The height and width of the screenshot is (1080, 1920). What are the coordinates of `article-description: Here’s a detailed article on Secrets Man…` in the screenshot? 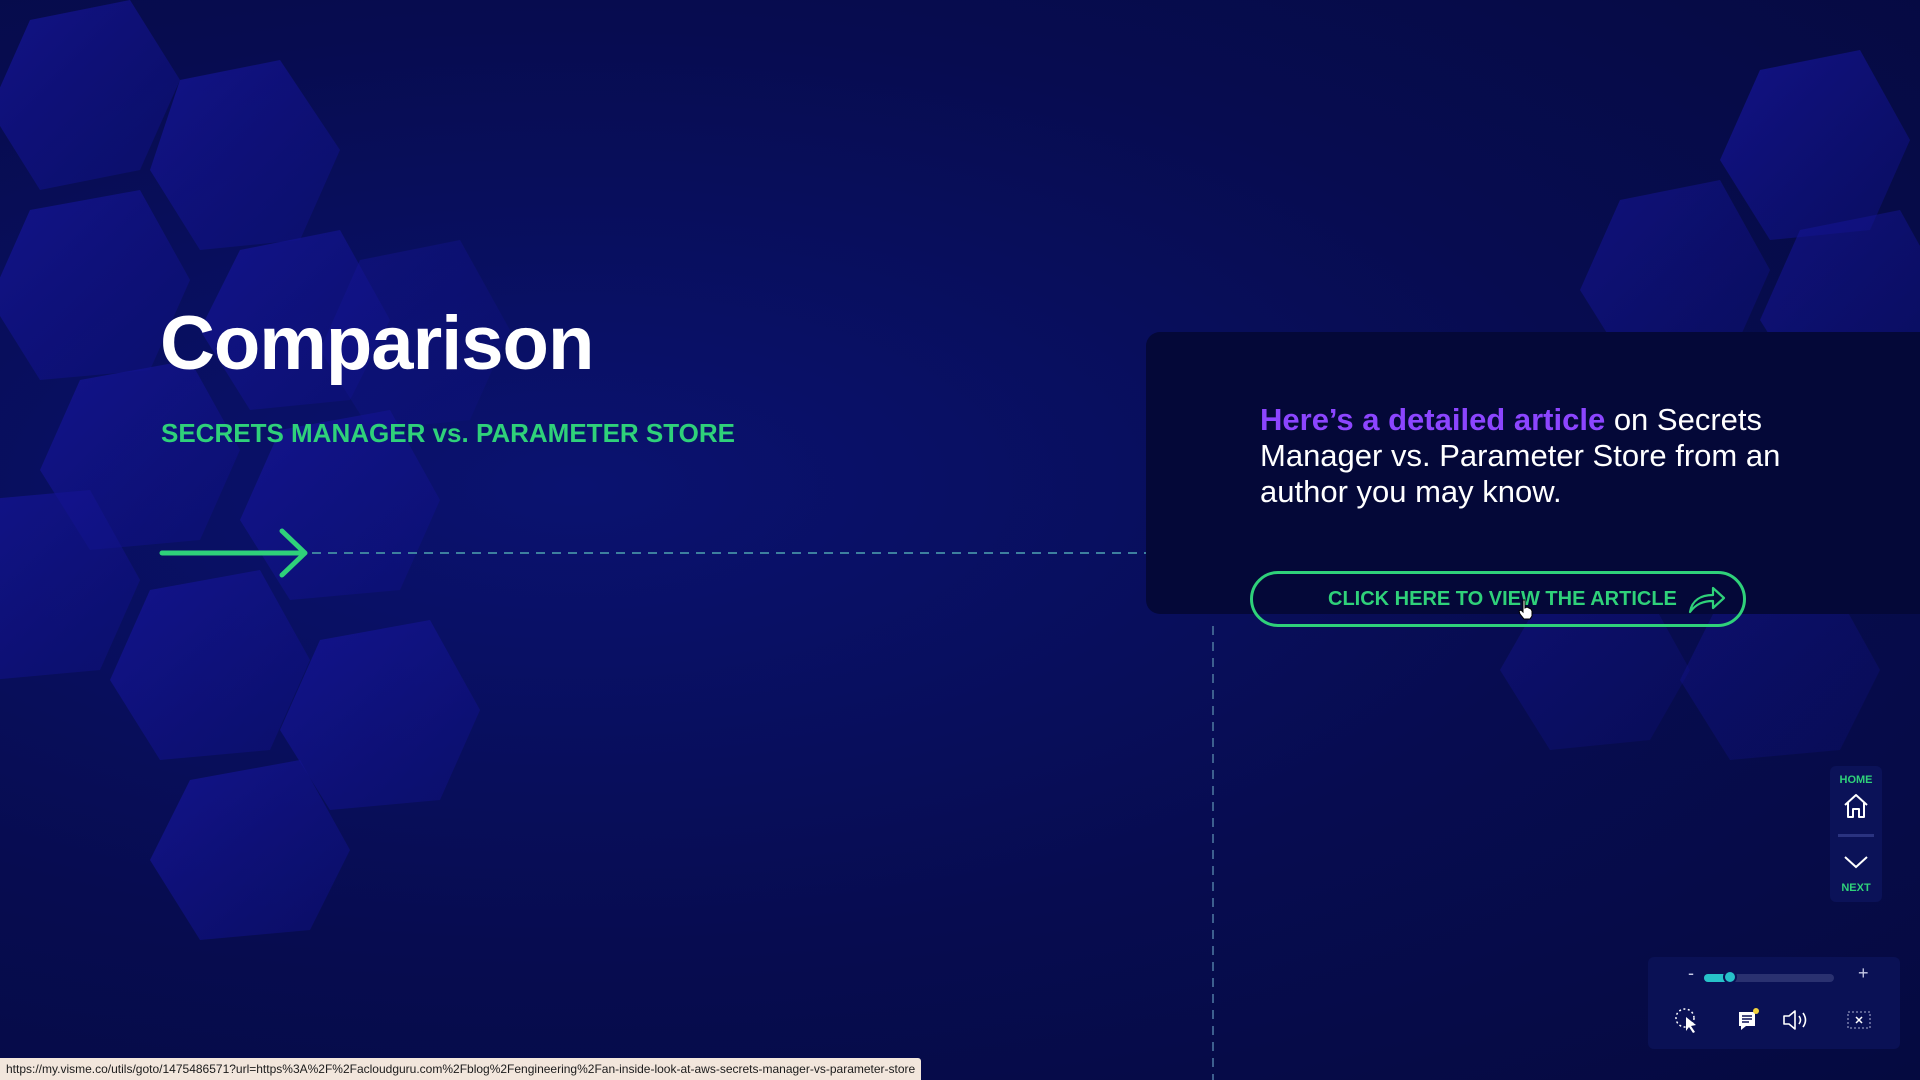 It's located at (1530, 456).